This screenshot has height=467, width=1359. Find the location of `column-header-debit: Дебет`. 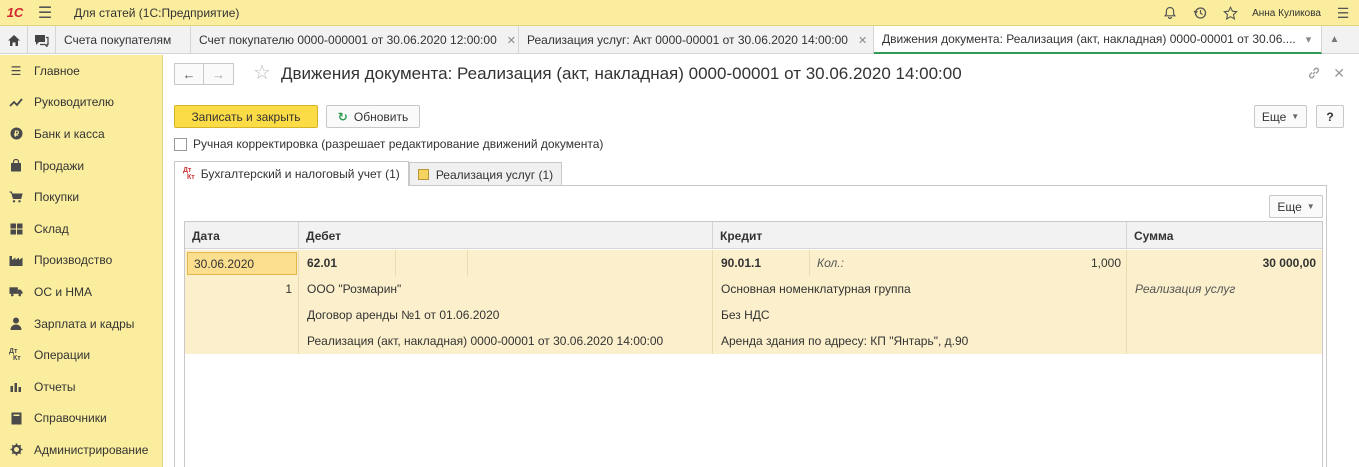

column-header-debit: Дебет is located at coordinates (506, 235).